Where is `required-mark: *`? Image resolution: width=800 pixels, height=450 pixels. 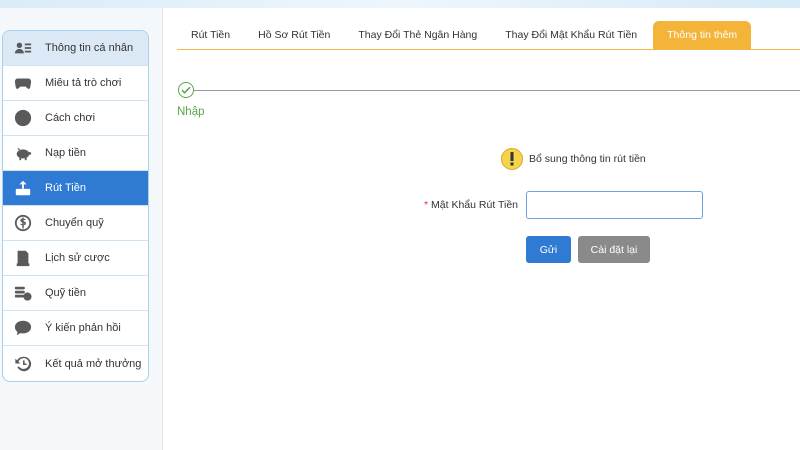 required-mark: * is located at coordinates (426, 205).